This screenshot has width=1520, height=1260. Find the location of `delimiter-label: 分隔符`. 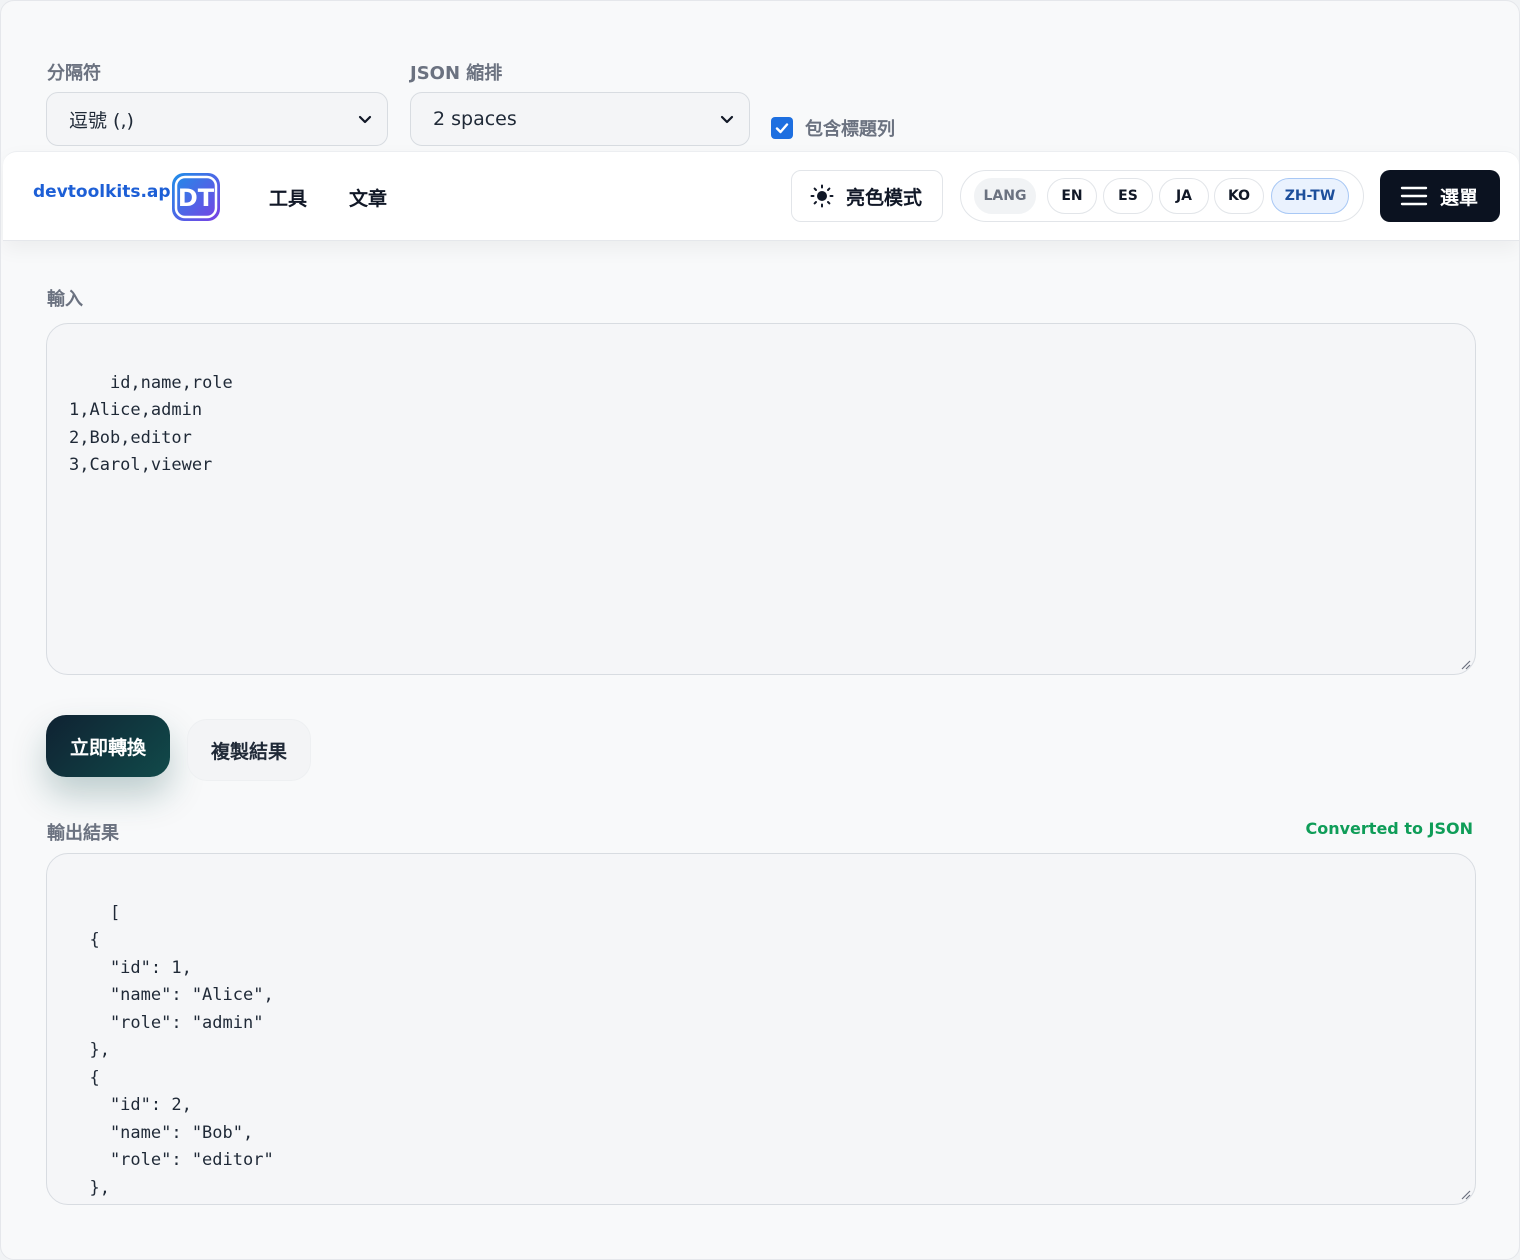

delimiter-label: 分隔符 is located at coordinates (74, 73).